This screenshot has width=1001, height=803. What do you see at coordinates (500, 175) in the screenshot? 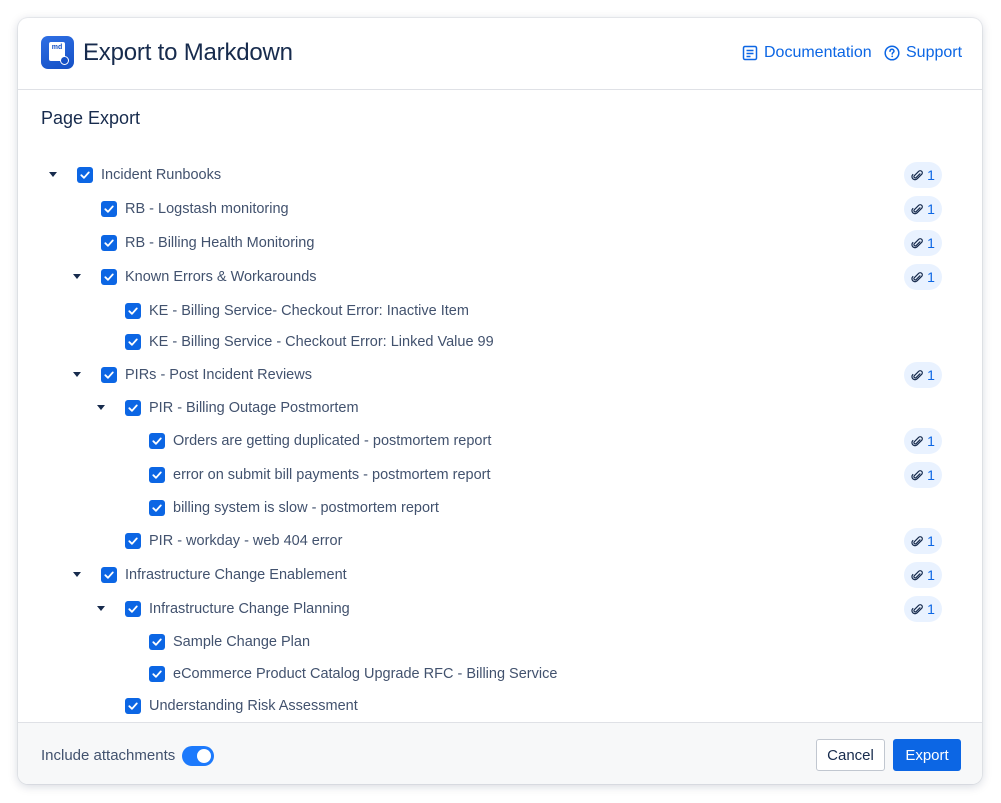
I see `tree-row: Incident Runbooks 1` at bounding box center [500, 175].